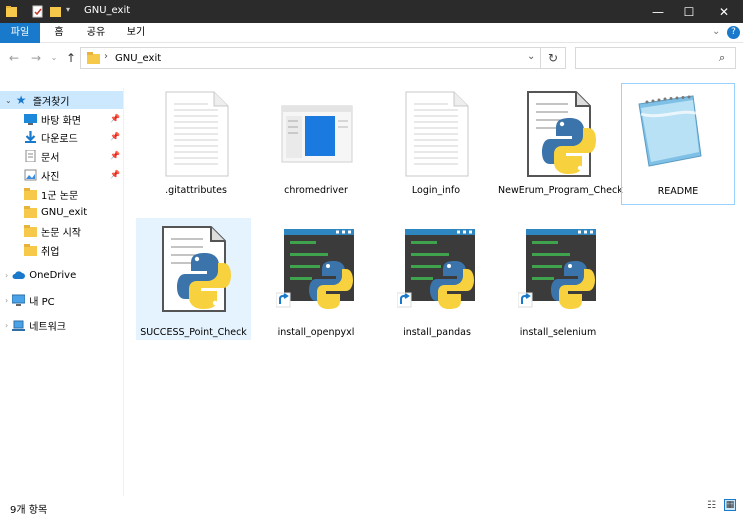  I want to click on recent-locations-icon: ⌄, so click(54, 58).